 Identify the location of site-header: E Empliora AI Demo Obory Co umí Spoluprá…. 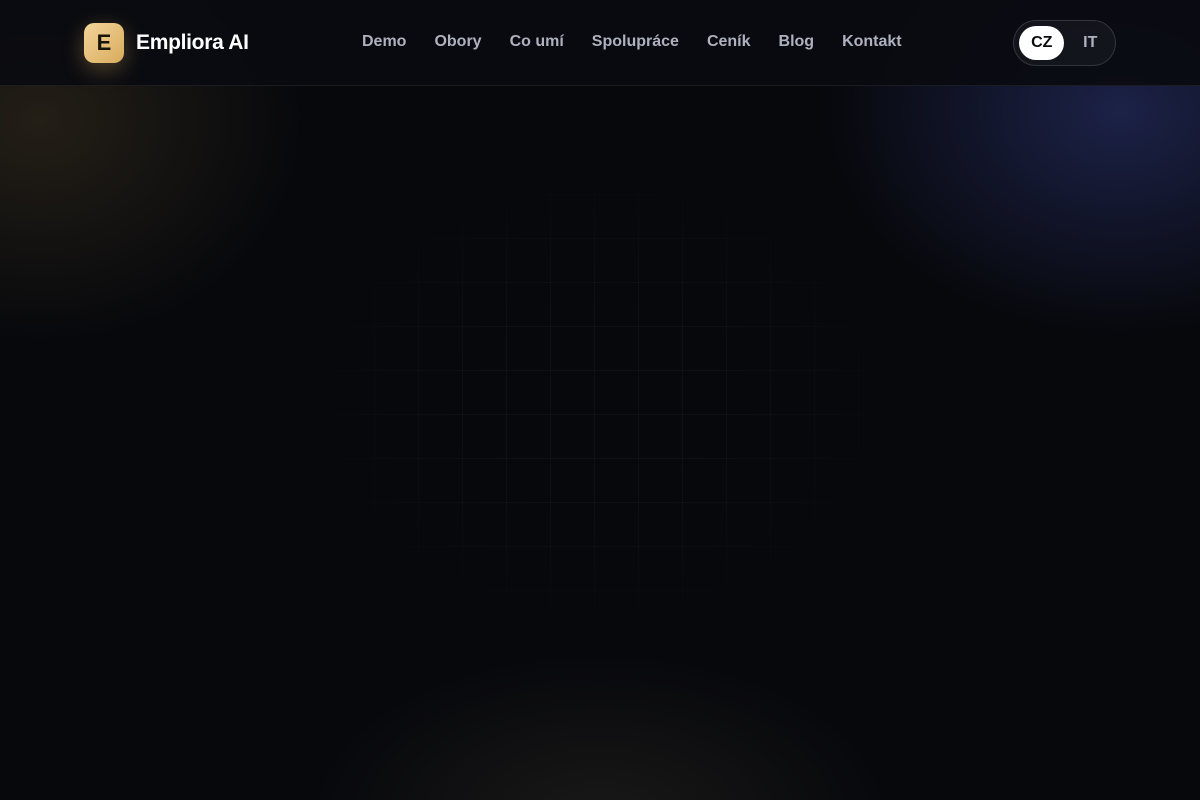
(600, 43).